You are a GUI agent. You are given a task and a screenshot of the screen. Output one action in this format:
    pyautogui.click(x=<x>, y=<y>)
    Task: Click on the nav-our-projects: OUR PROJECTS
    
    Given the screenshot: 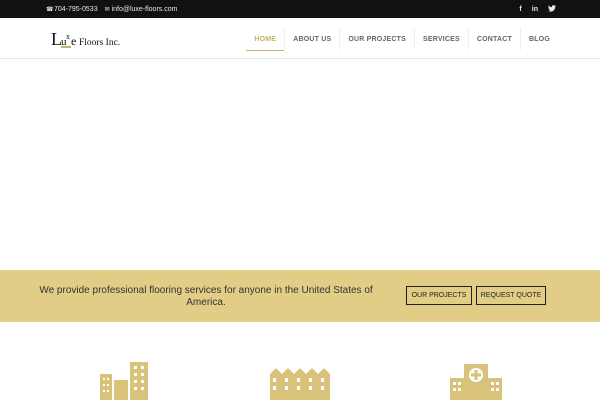 What is the action you would take?
    pyautogui.click(x=376, y=39)
    